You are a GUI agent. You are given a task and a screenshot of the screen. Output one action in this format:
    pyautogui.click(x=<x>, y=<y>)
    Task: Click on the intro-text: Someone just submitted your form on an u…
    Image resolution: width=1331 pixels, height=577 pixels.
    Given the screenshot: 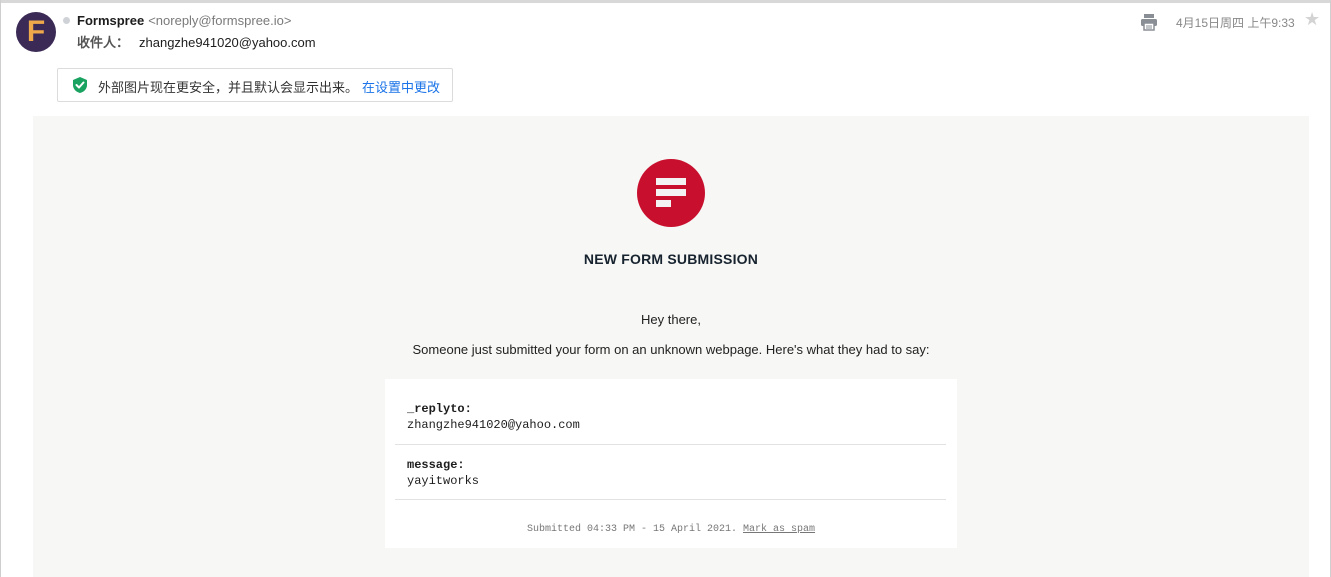 What is the action you would take?
    pyautogui.click(x=671, y=349)
    